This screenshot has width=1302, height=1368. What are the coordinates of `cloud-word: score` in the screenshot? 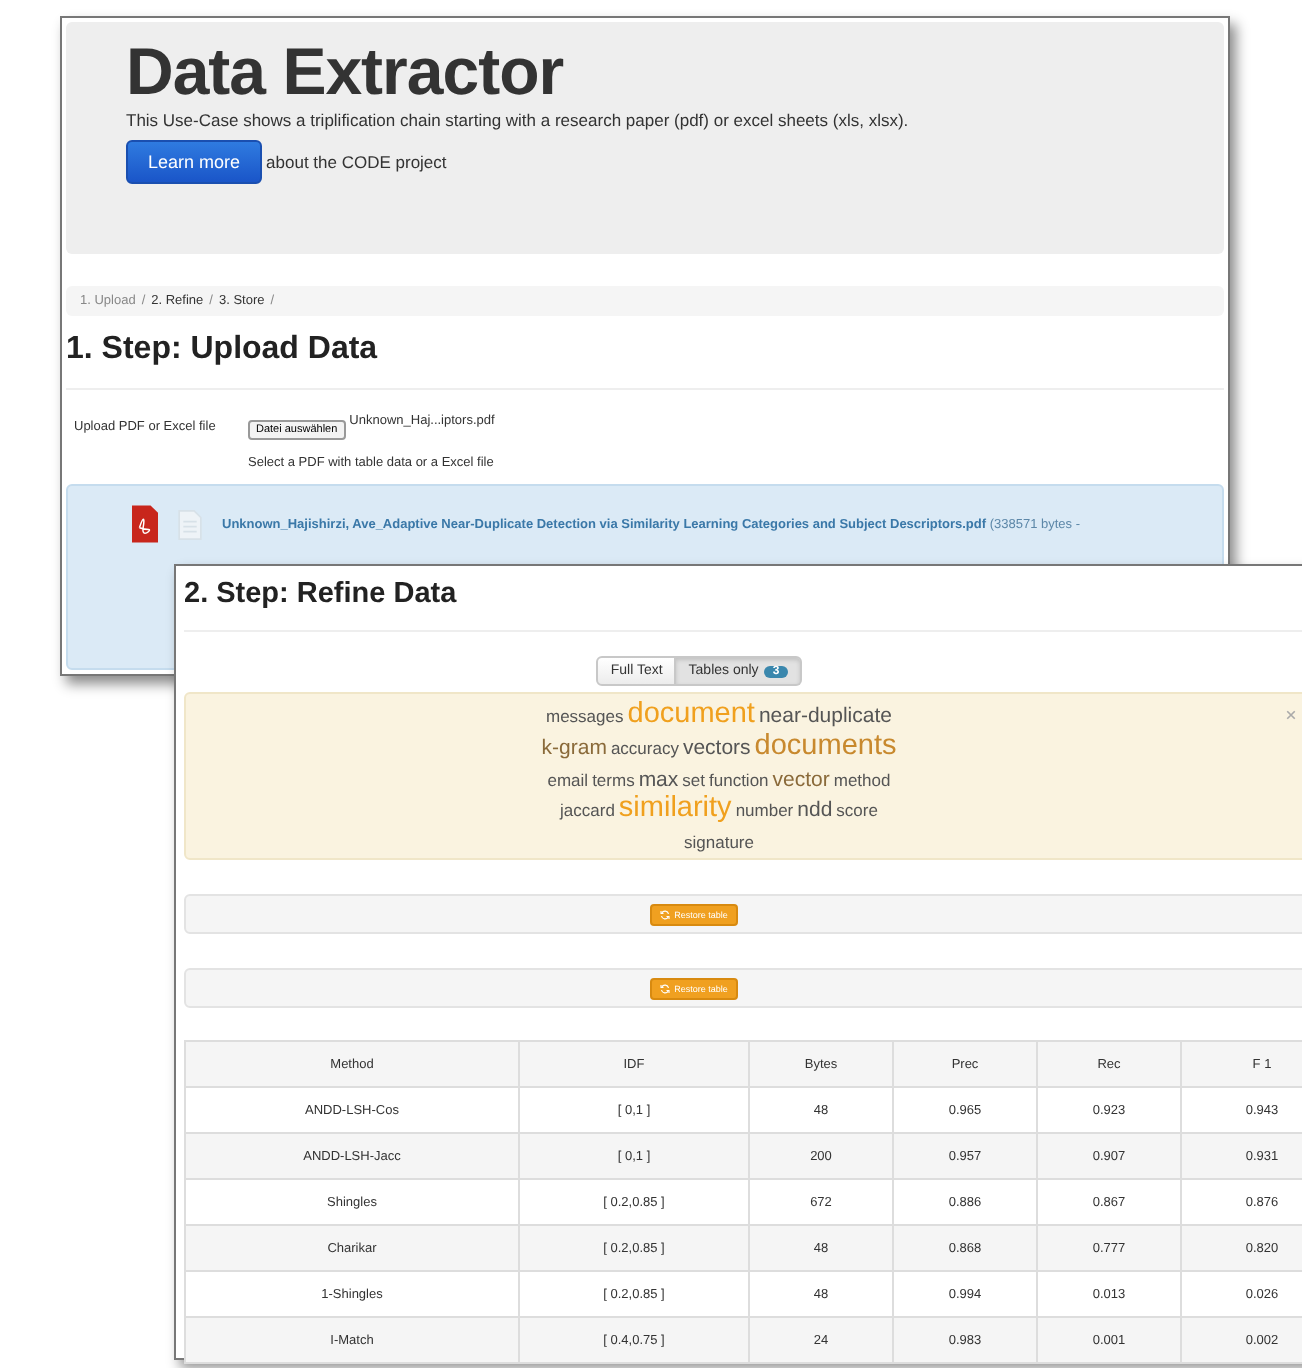 It's located at (857, 809).